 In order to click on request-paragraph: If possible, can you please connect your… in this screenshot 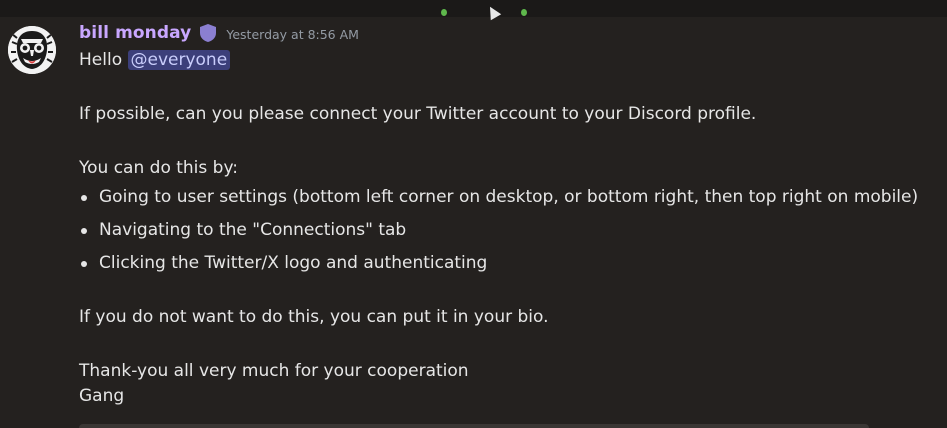, I will do `click(418, 114)`.